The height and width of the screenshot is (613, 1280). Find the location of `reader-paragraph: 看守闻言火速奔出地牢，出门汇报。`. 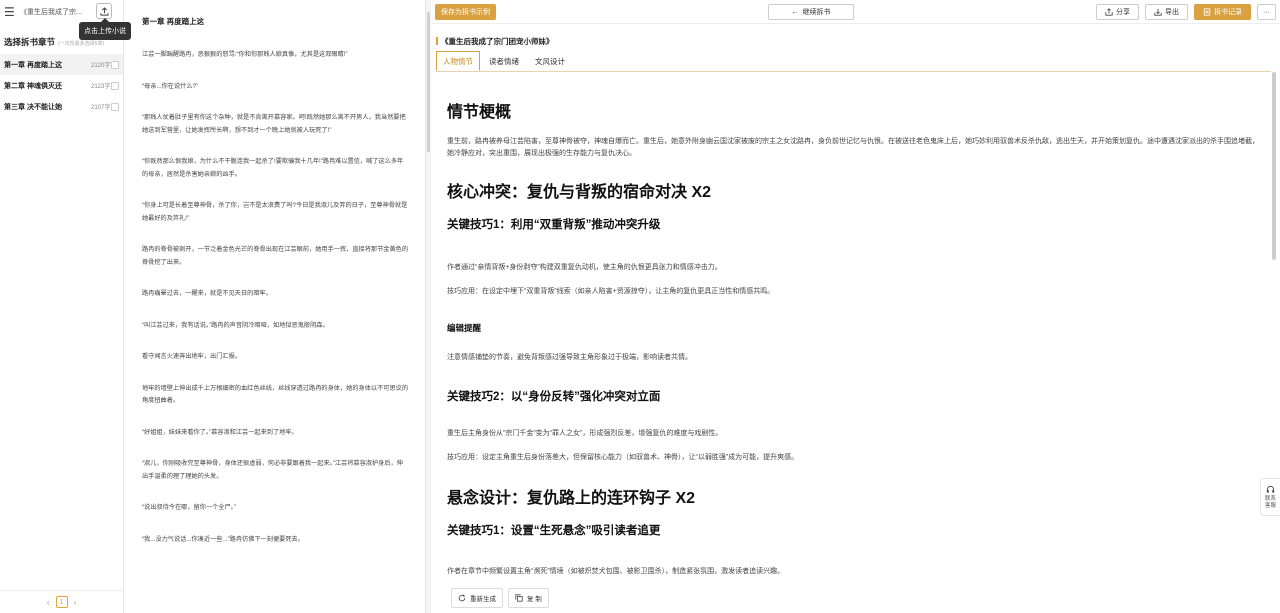

reader-paragraph: 看守闻言火速奔出地牢，出门汇报。 is located at coordinates (191, 356).